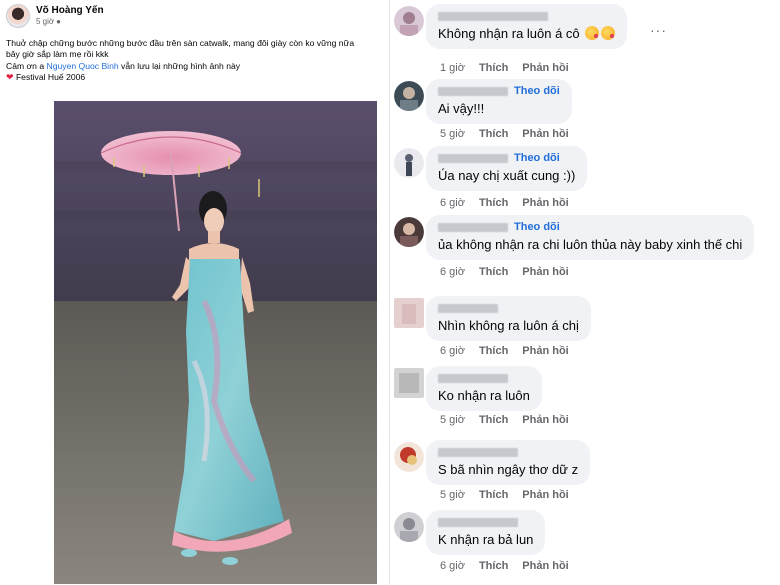 The height and width of the screenshot is (585, 780). I want to click on comment-bubble: Không nhận ra luôn á cô, so click(527, 26).